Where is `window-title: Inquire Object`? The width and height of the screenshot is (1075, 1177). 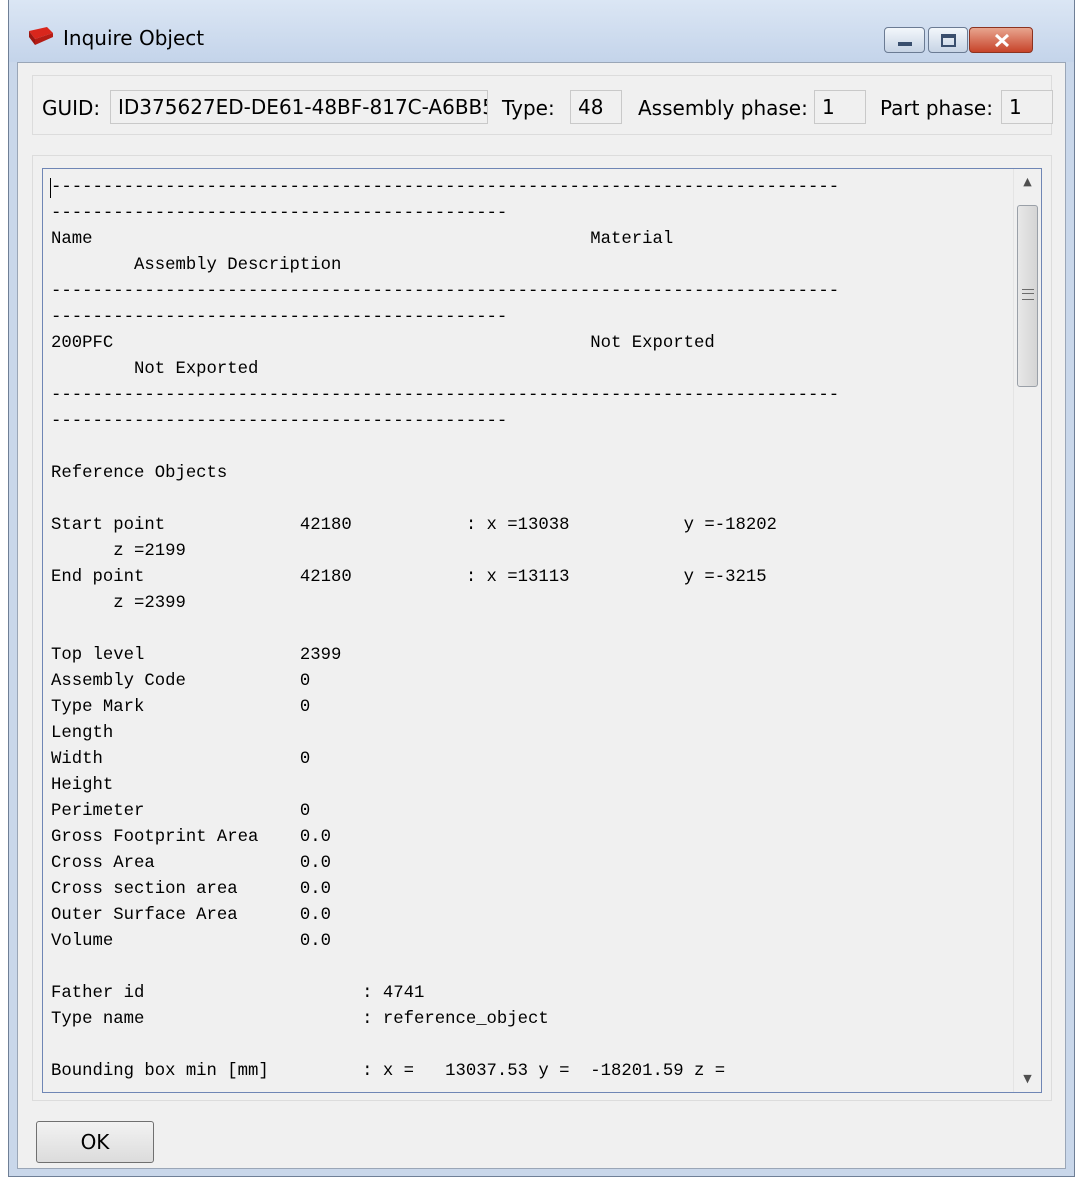
window-title: Inquire Object is located at coordinates (134, 38).